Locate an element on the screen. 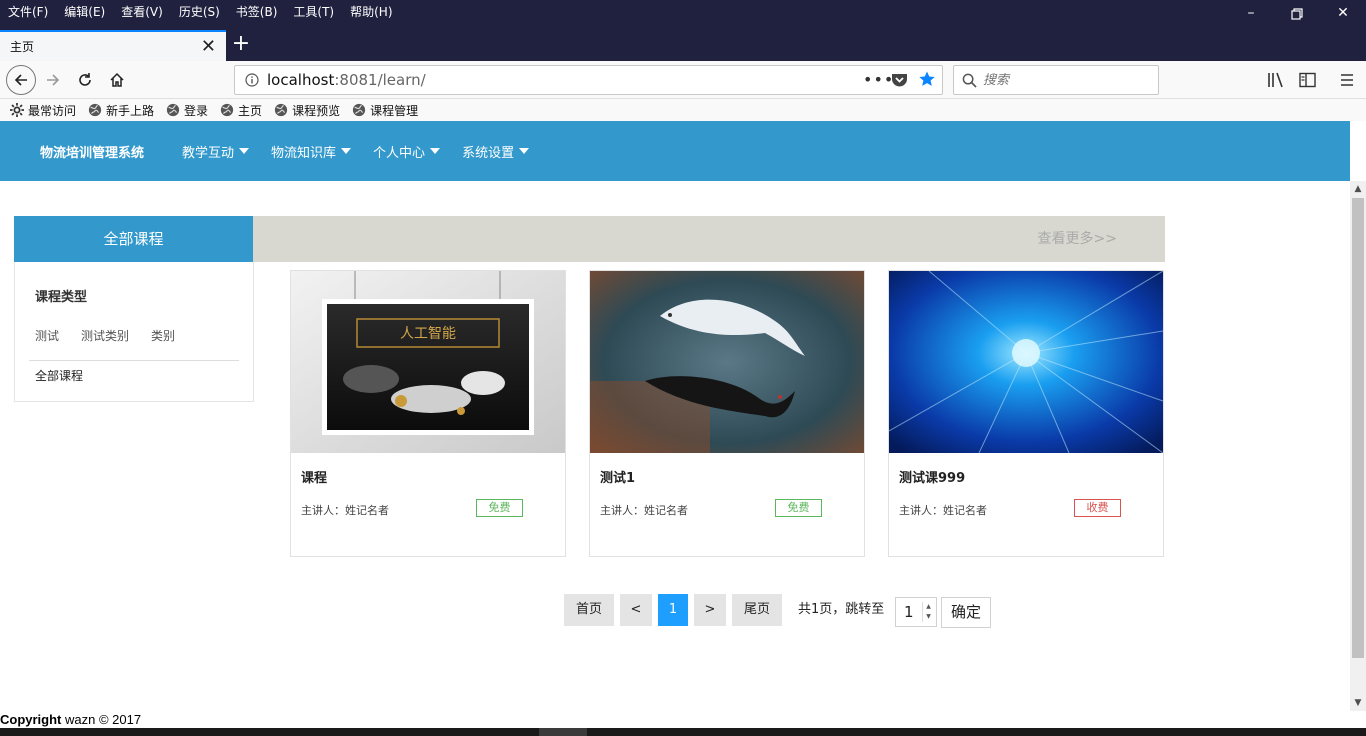  hamburger-menu-icon is located at coordinates (1347, 82).